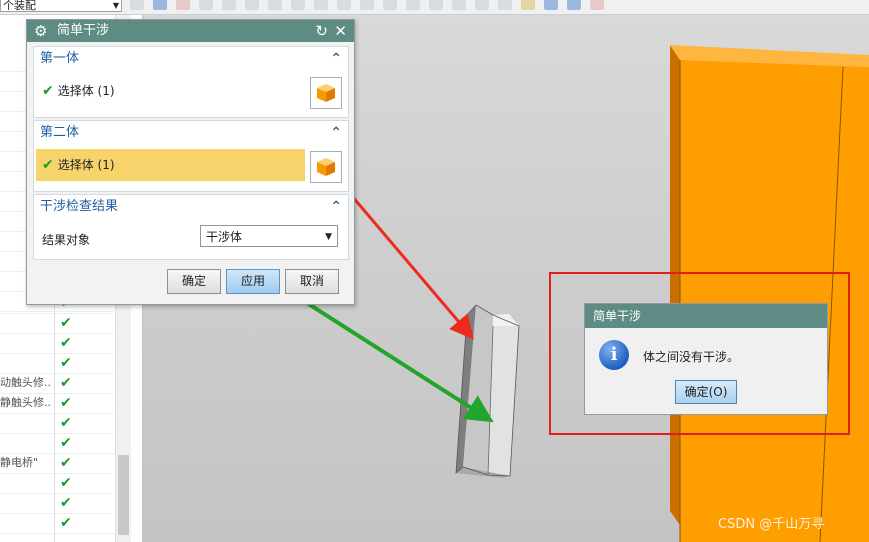 The height and width of the screenshot is (542, 869). Describe the element at coordinates (340, 31) in the screenshot. I see `close-icon: ✕` at that location.